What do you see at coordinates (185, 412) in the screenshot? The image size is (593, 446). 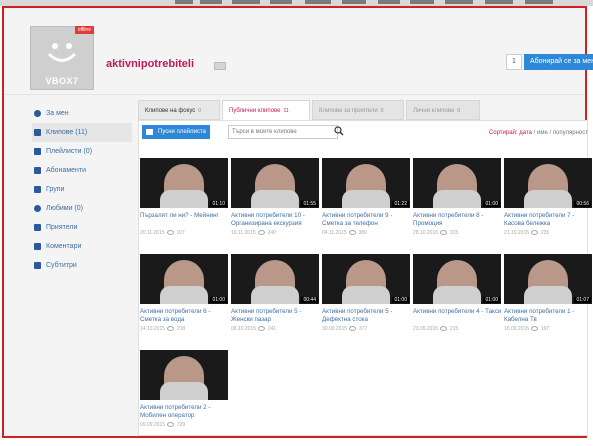 I see `video-title: Активни потребители 2 - Мобилен оператор` at bounding box center [185, 412].